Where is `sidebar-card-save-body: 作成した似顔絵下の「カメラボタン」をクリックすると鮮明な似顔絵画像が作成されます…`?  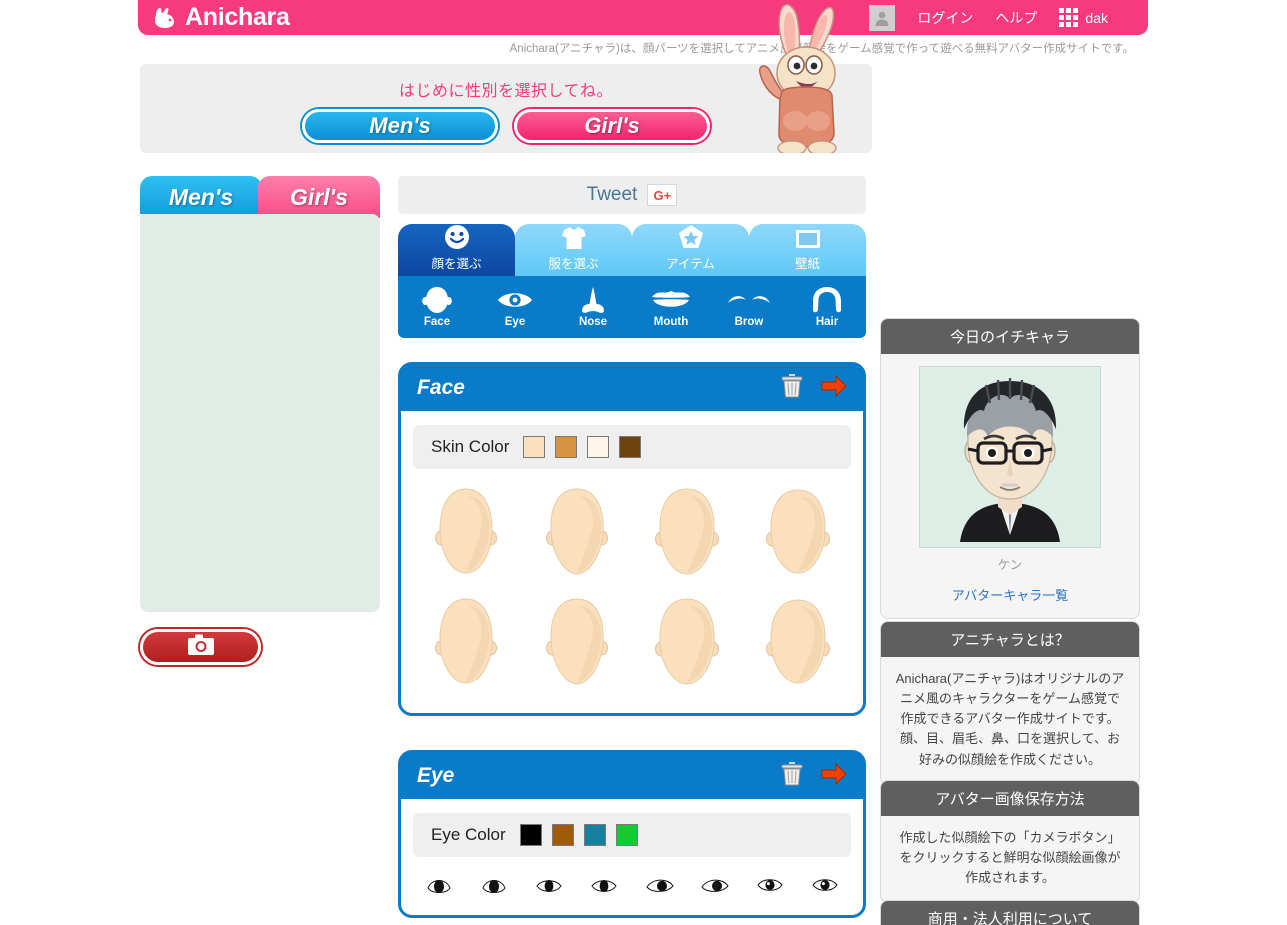
sidebar-card-save-body: 作成した似顔絵下の「カメラボタン」をクリックすると鮮明な似顔絵画像が作成されます… is located at coordinates (1010, 859).